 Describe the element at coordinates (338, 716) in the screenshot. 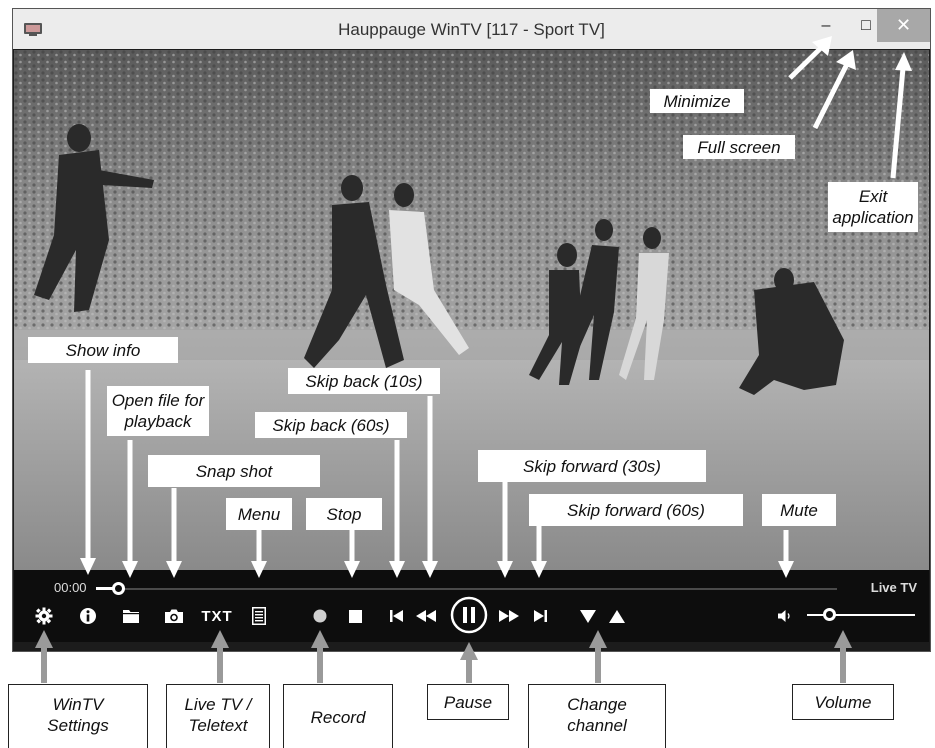

I see `callout-record: Record` at that location.